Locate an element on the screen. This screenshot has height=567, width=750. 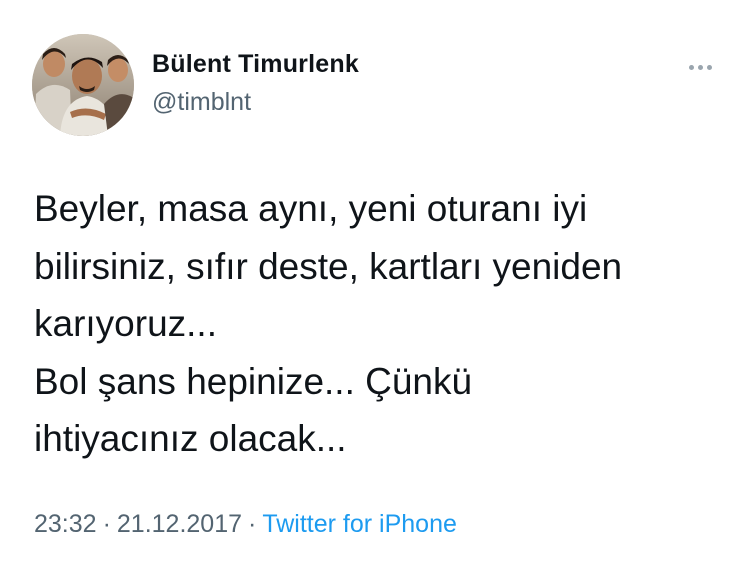
display-name: Bülent Timurlenk is located at coordinates (255, 64).